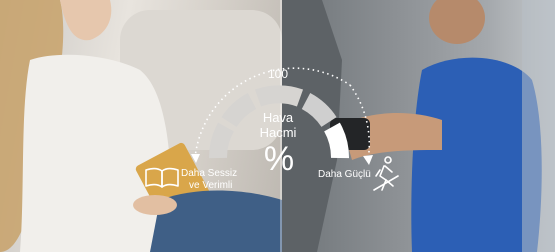 The image size is (555, 252). What do you see at coordinates (279, 159) in the screenshot?
I see `percent-symbol: %` at bounding box center [279, 159].